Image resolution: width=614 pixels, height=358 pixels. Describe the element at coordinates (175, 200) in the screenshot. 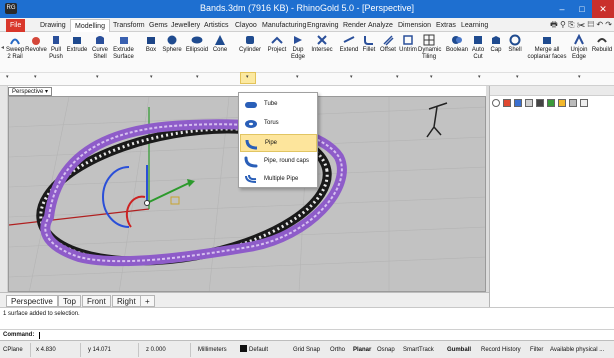

I see `gumball-plane-handle` at that location.